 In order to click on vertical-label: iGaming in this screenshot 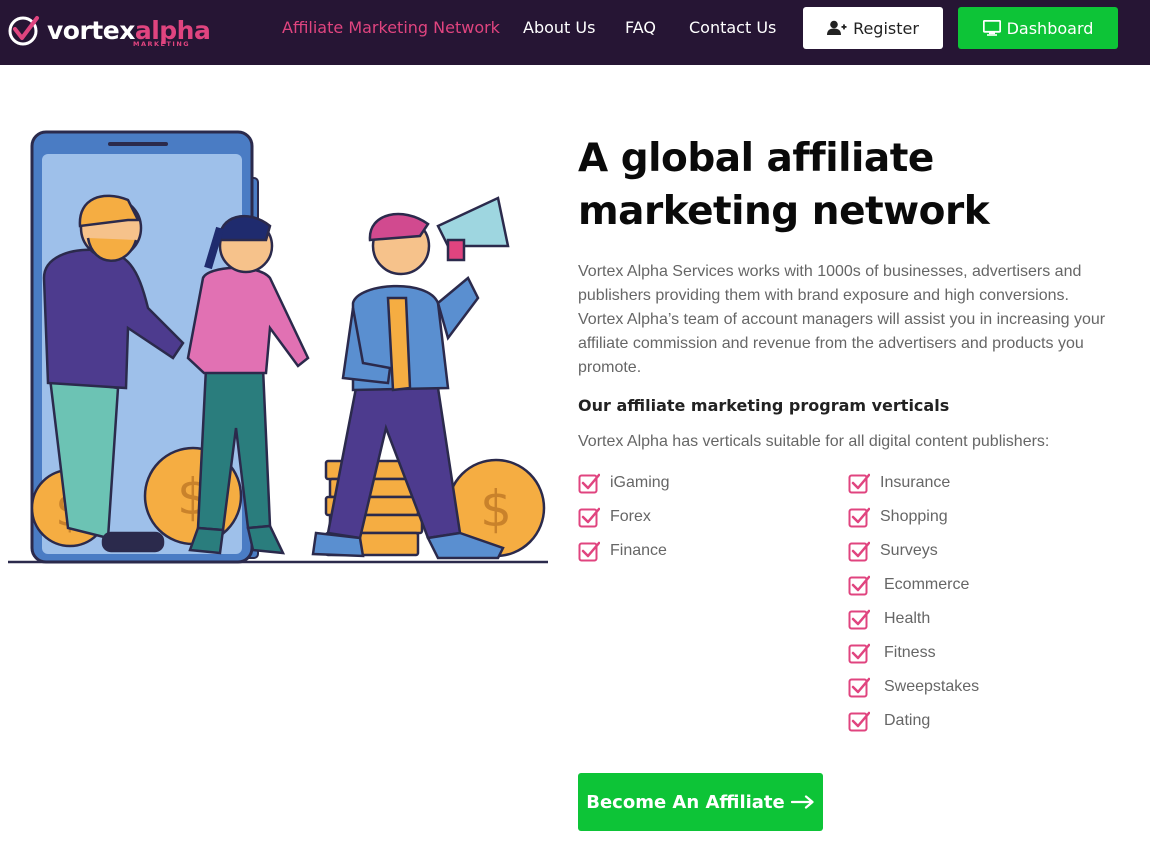, I will do `click(640, 482)`.